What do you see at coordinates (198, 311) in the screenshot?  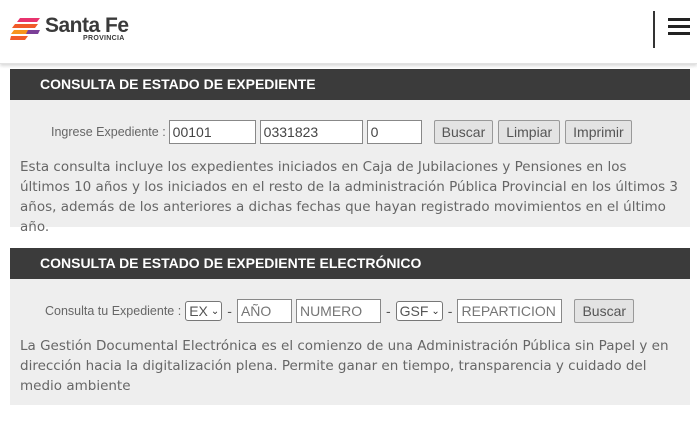 I see `tipo-select-value: EX` at bounding box center [198, 311].